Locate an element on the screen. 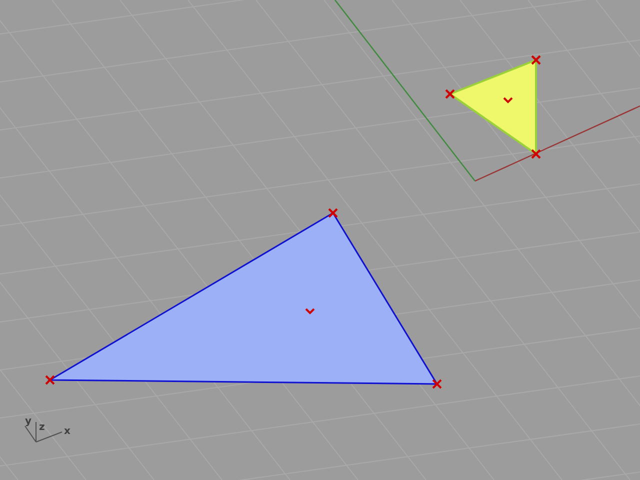 This screenshot has width=640, height=480. axis-label: y is located at coordinates (28, 421).